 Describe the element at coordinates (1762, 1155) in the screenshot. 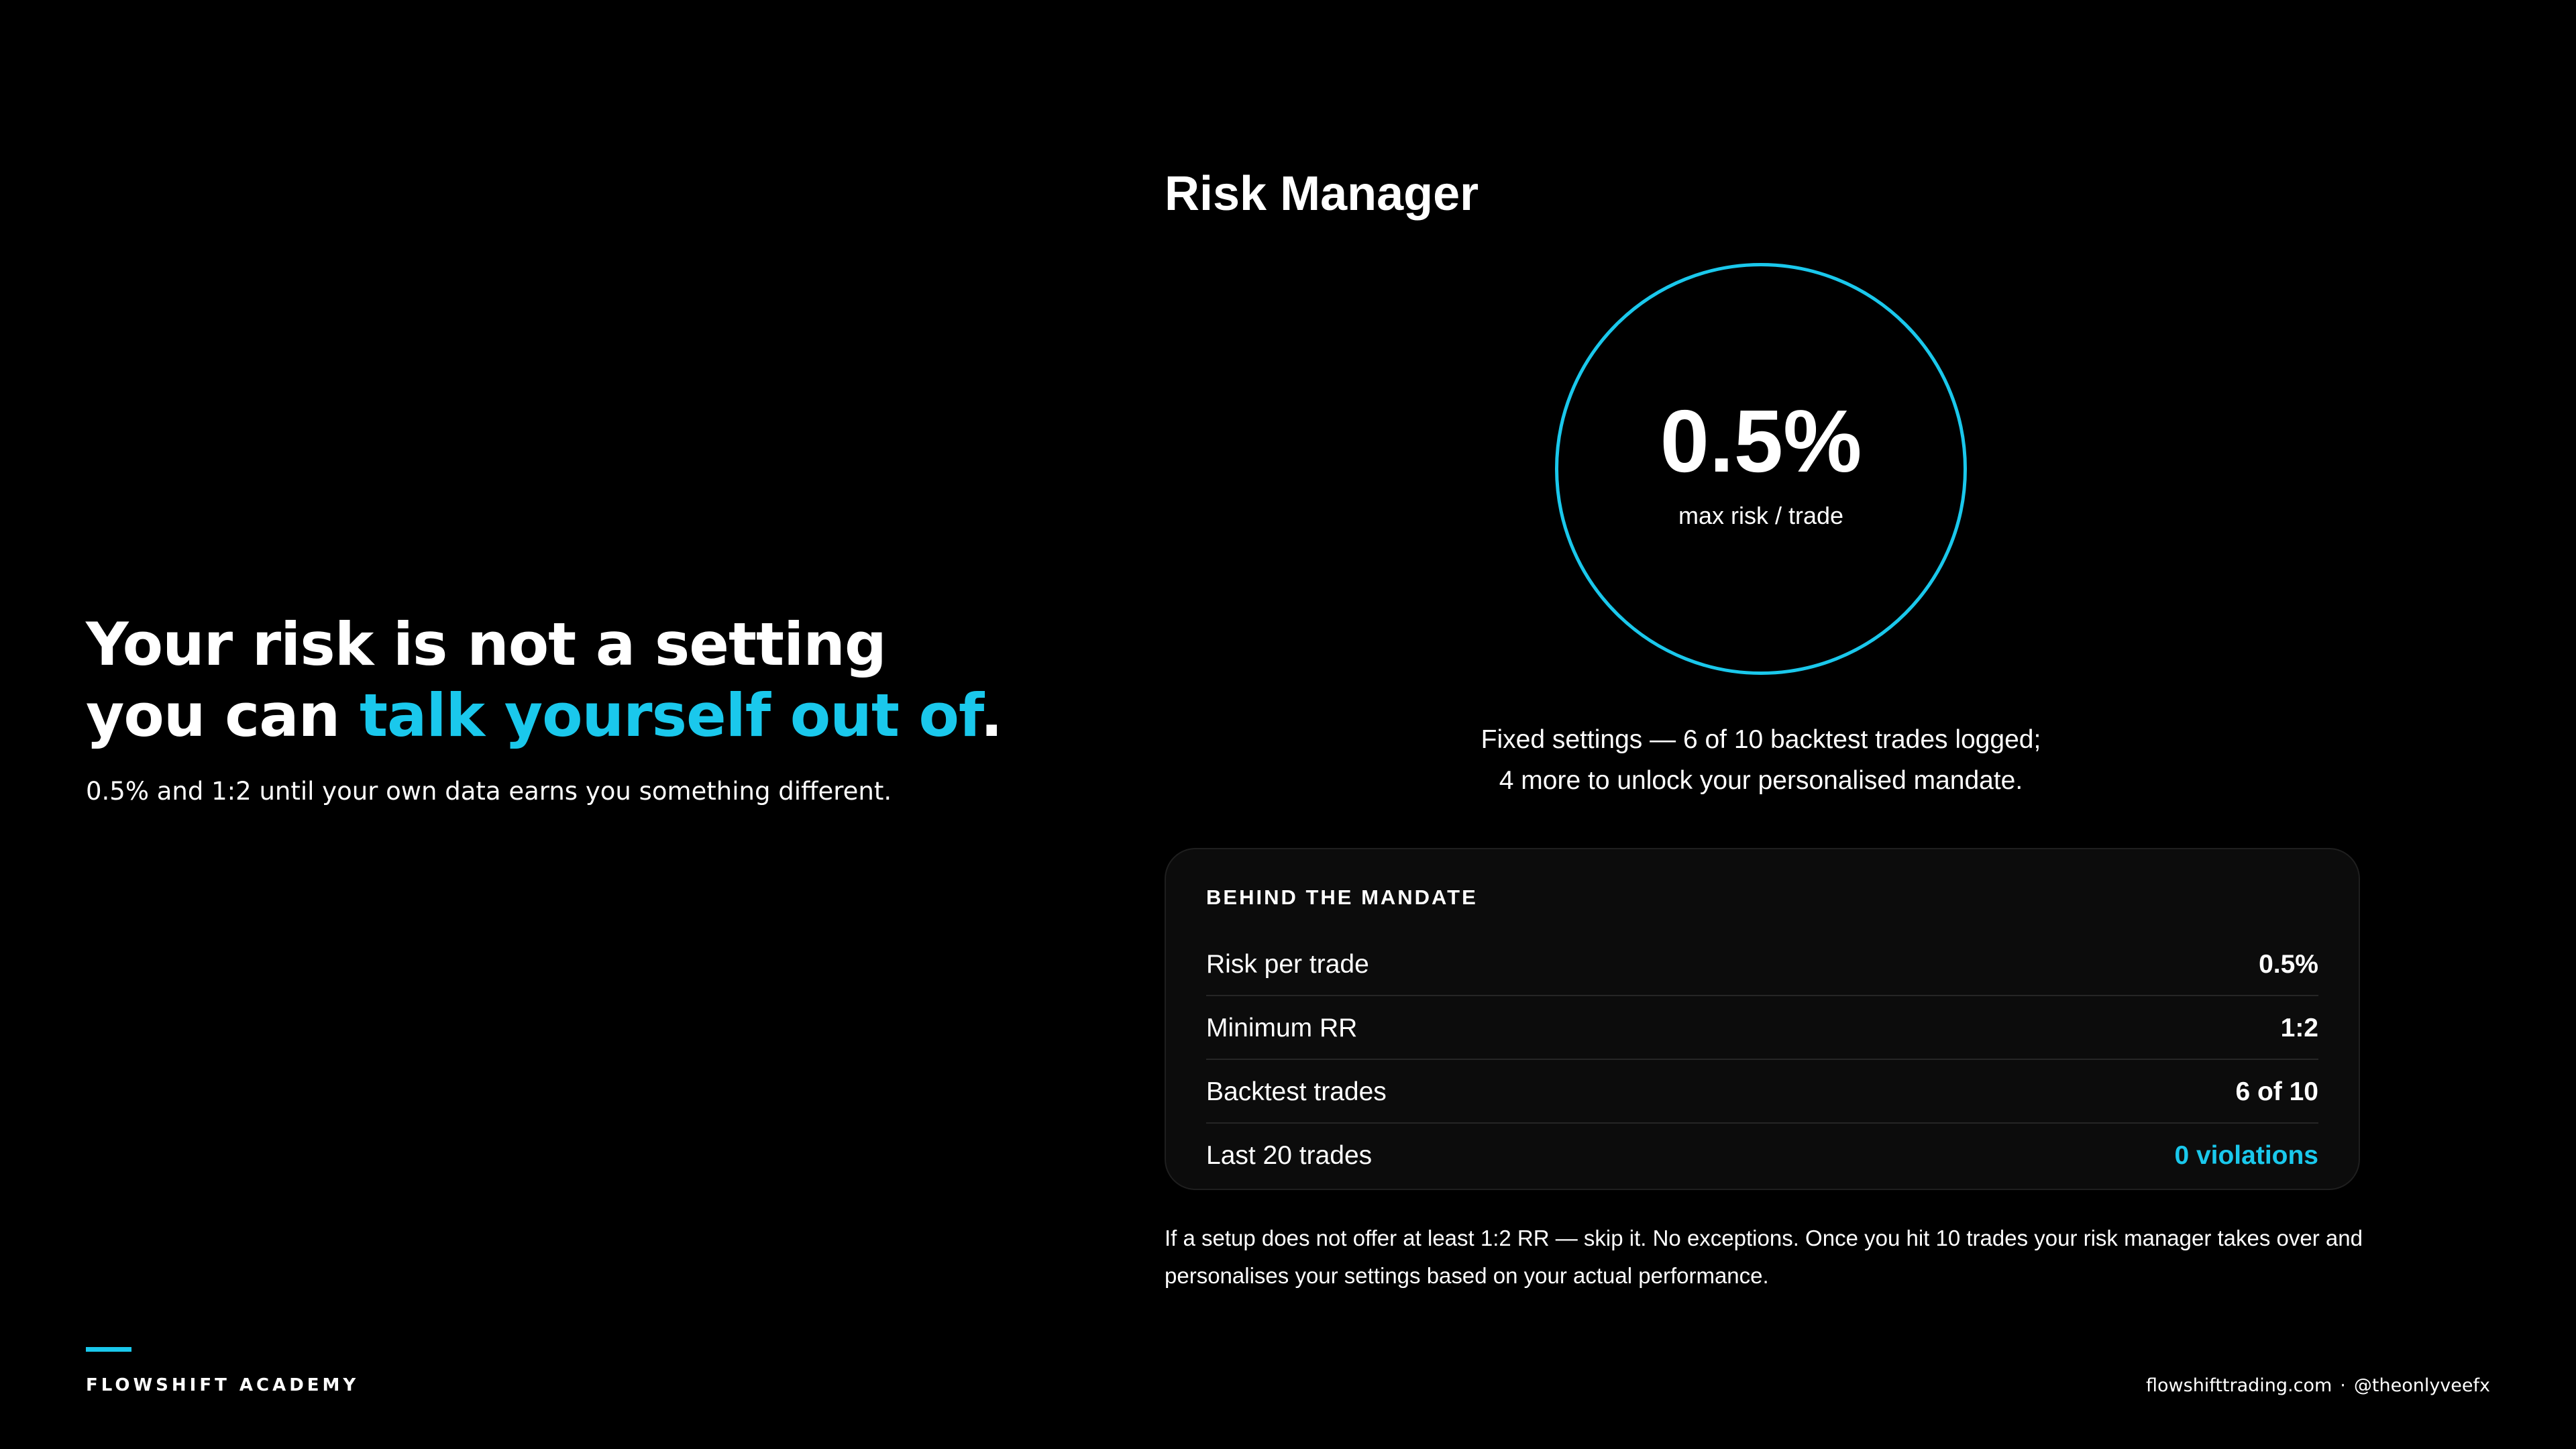

I see `mandate-row-last-20-trades: Last 20 trades 0 violations` at that location.